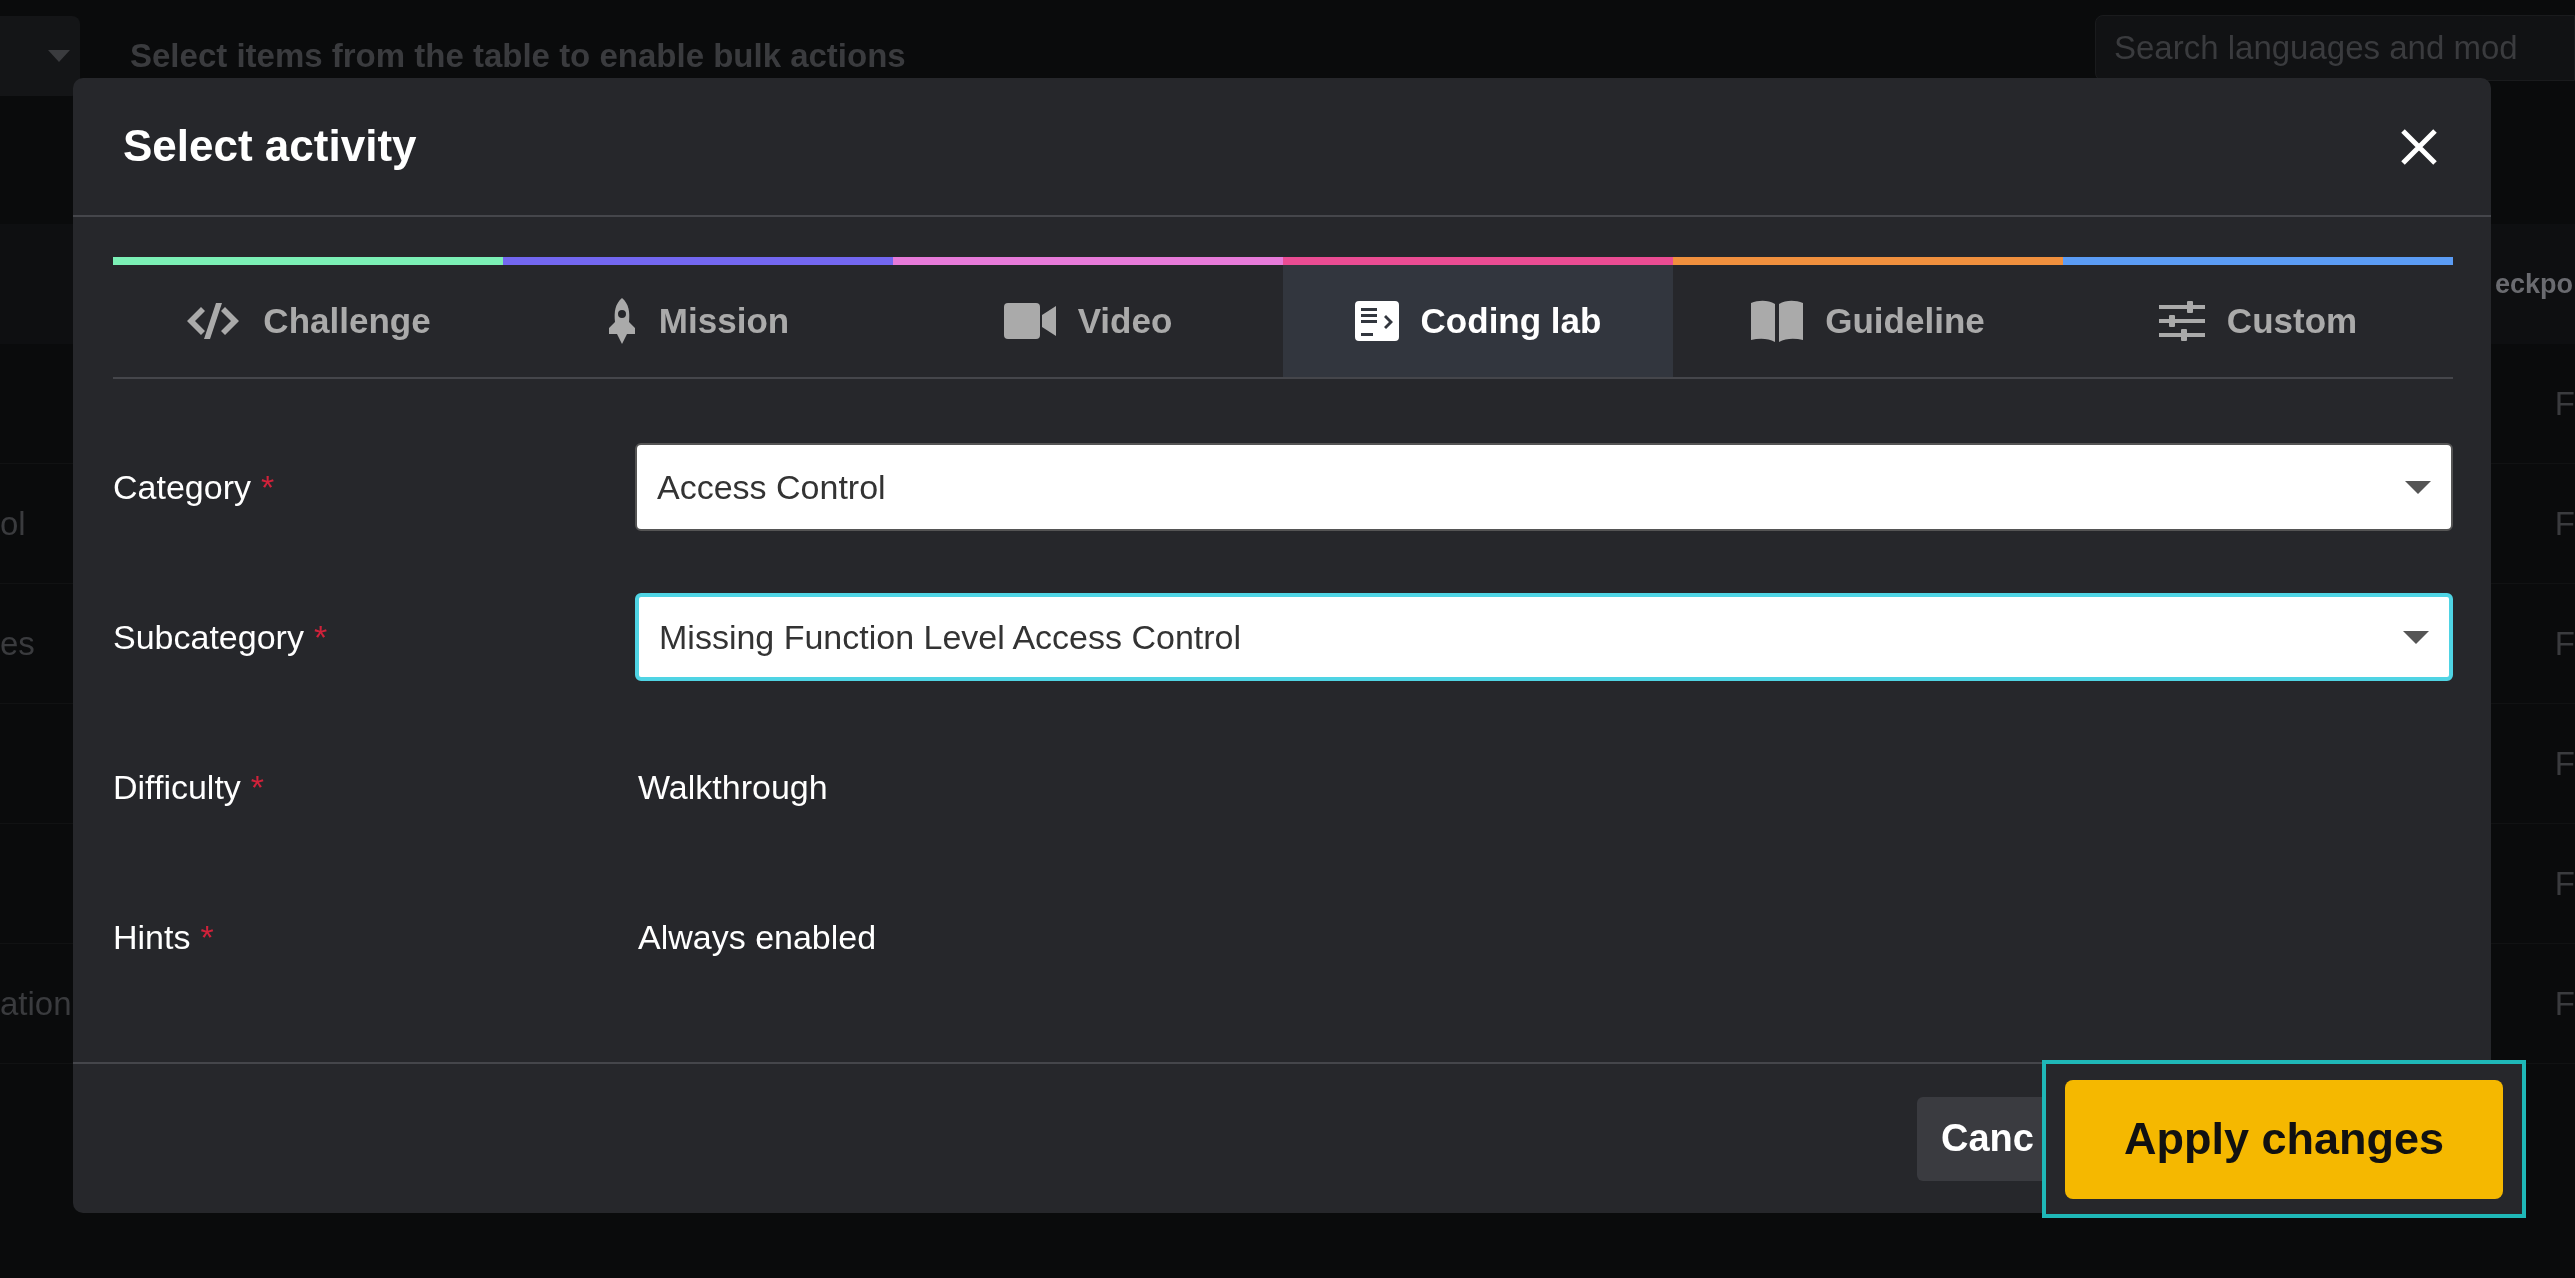 The width and height of the screenshot is (2575, 1278). Describe the element at coordinates (152, 936) in the screenshot. I see `field-label: Hints` at that location.